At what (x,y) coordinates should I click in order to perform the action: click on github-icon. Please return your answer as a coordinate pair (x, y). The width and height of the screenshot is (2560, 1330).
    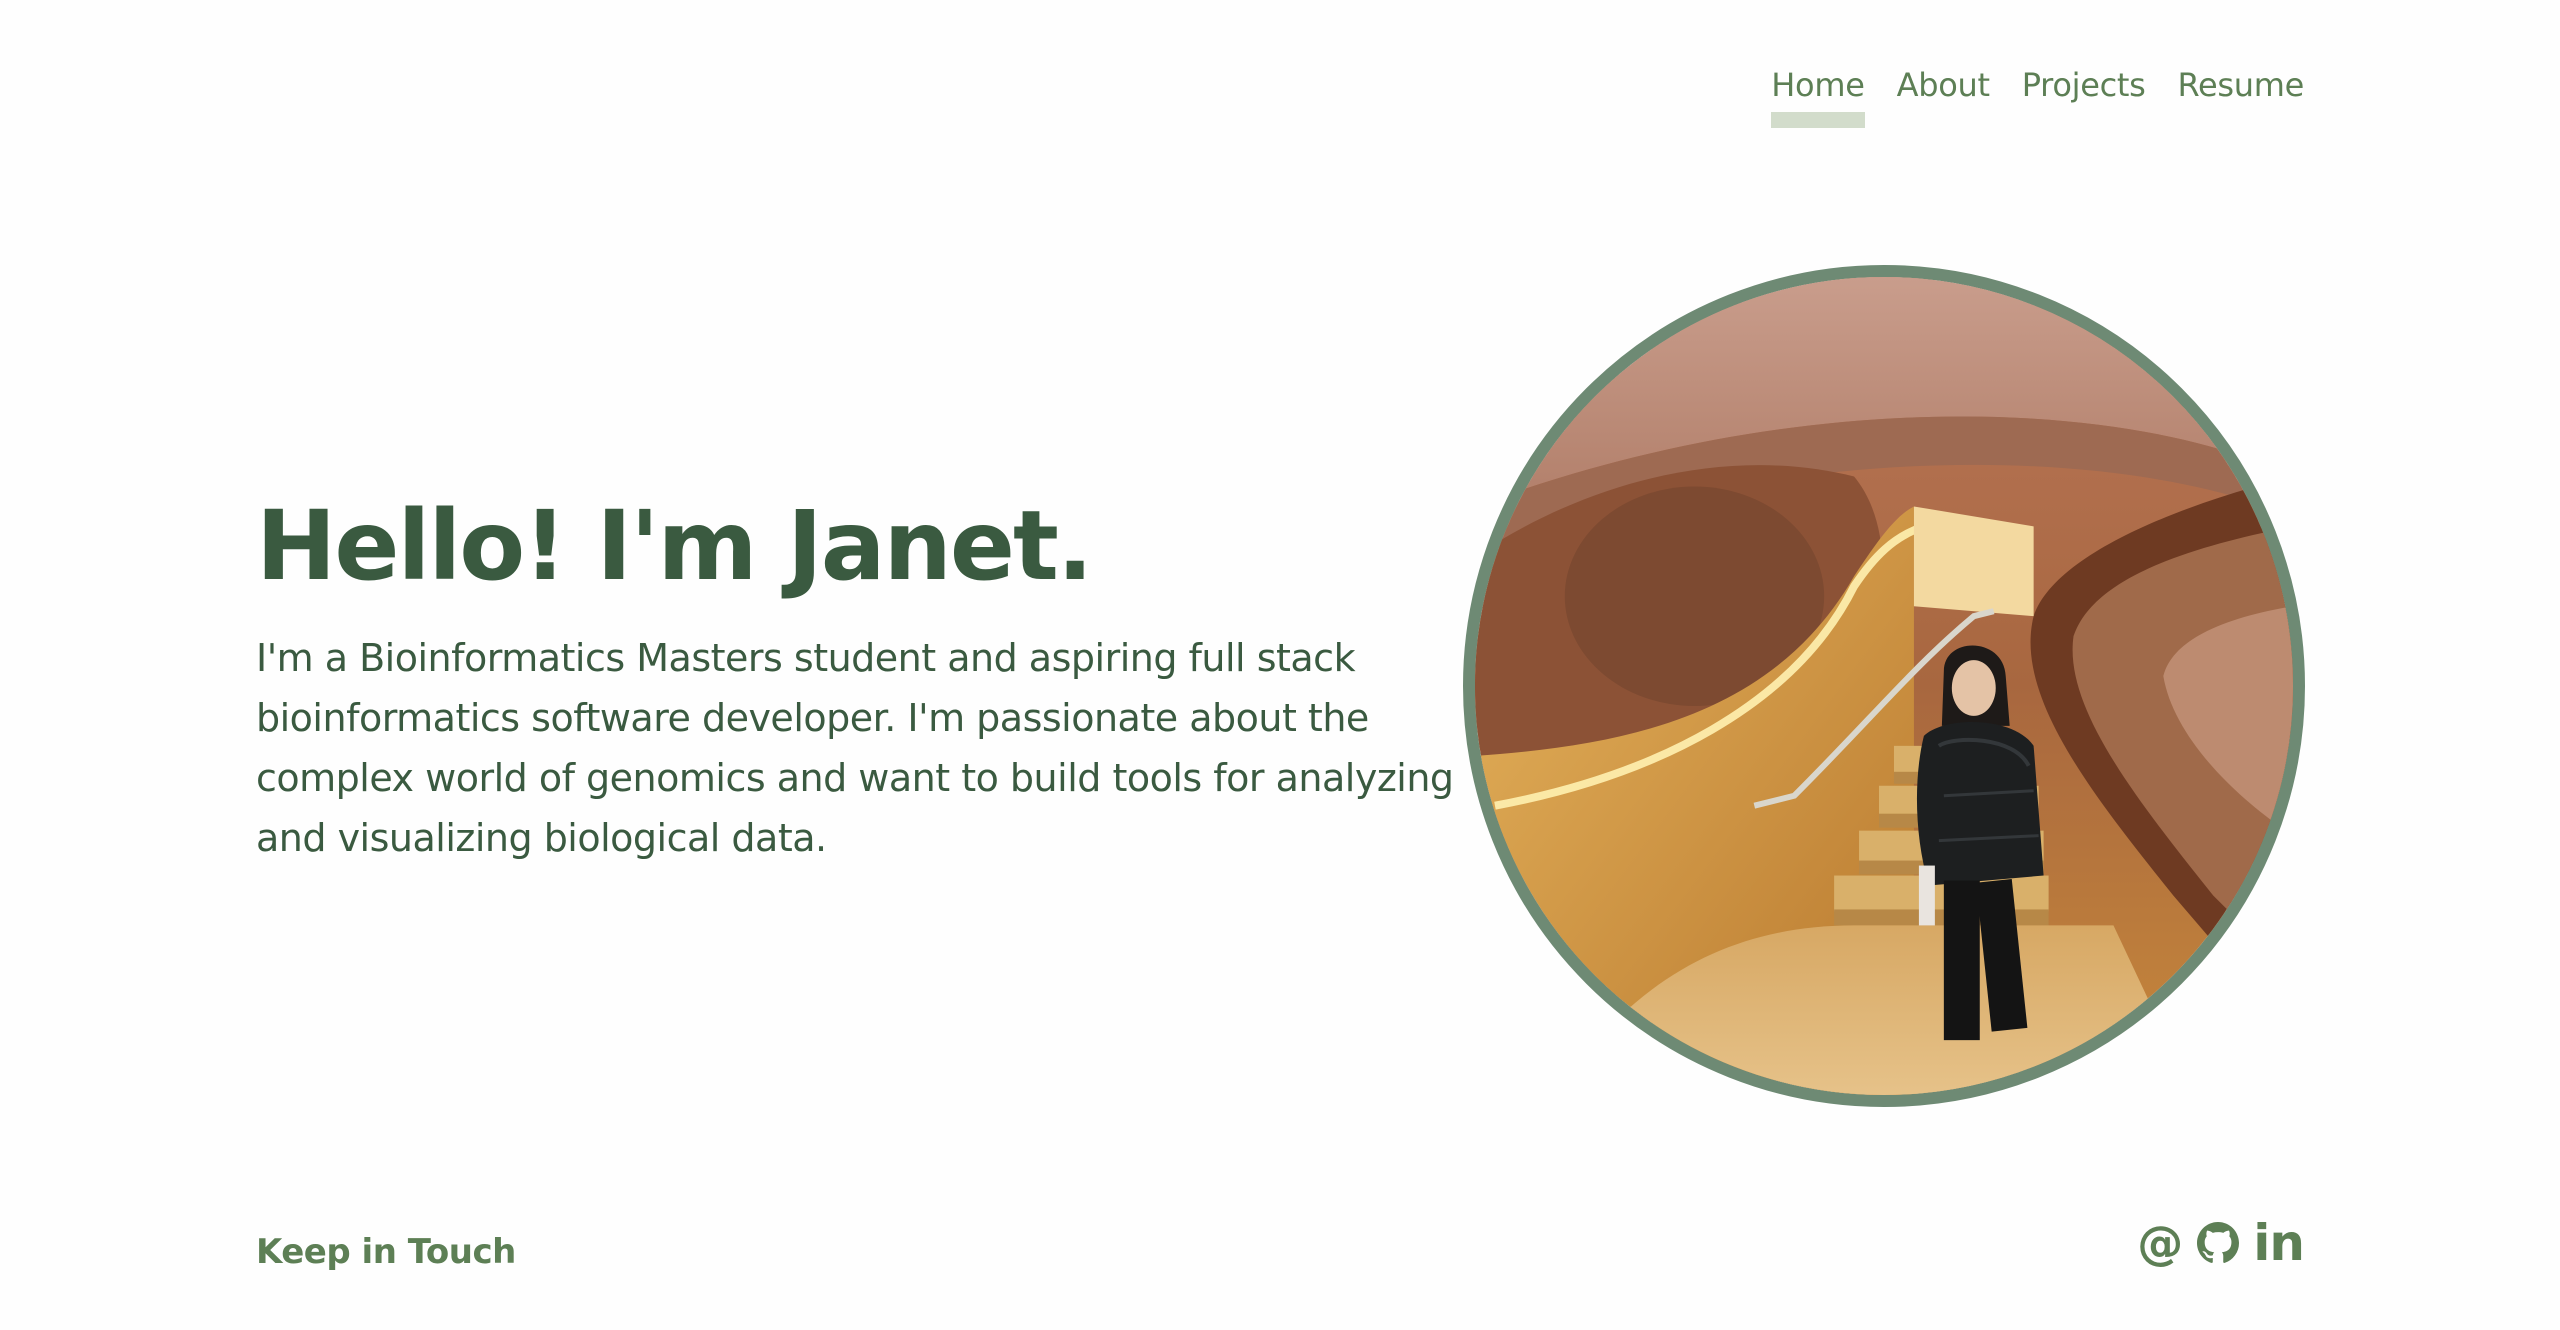
    Looking at the image, I should click on (2218, 1242).